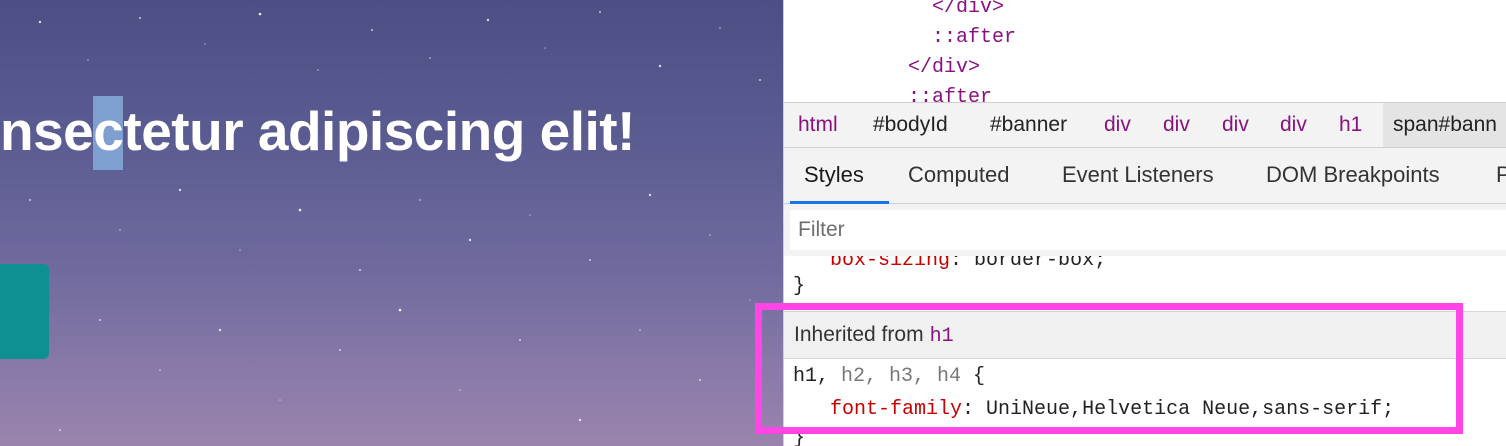 The width and height of the screenshot is (1506, 446). What do you see at coordinates (1350, 125) in the screenshot?
I see `breadcrumb-h1: h1` at bounding box center [1350, 125].